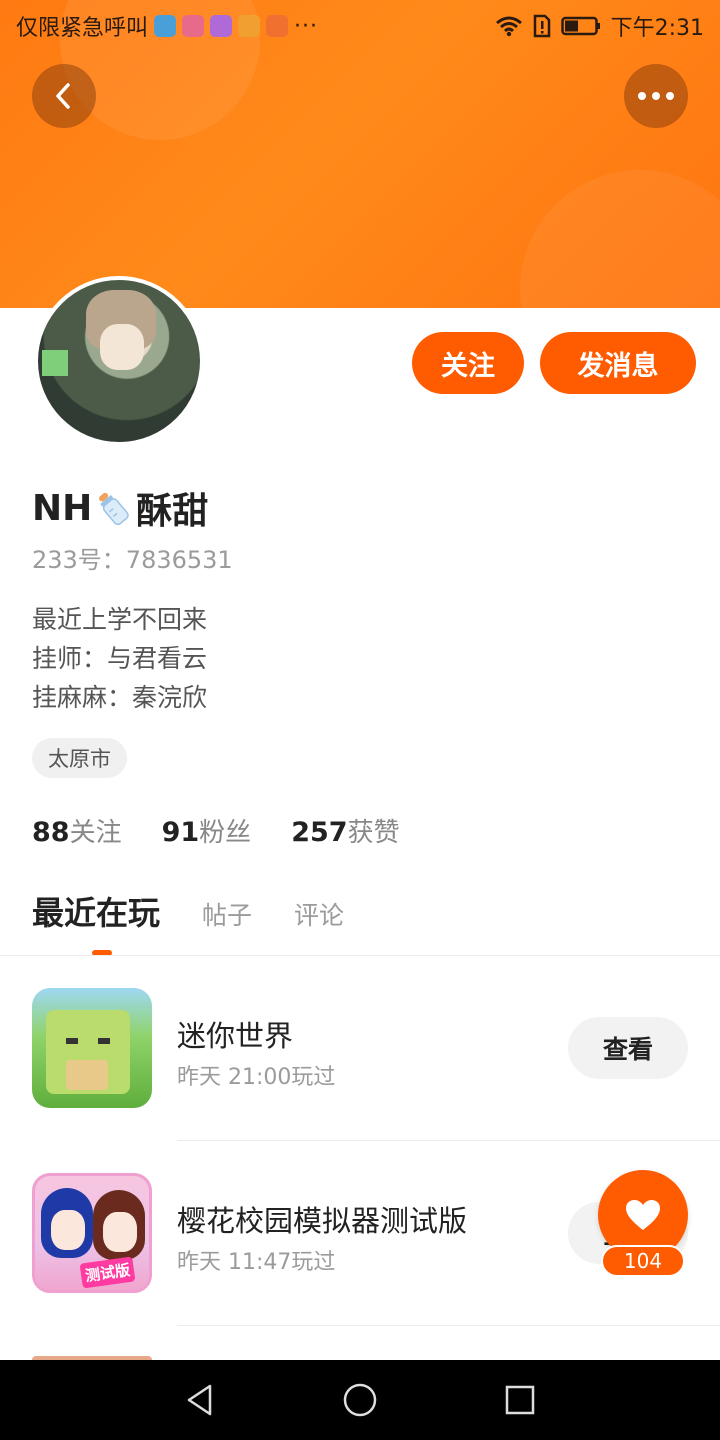 This screenshot has height=1440, width=720. Describe the element at coordinates (541, 26) in the screenshot. I see `sim-alert-icon` at that location.